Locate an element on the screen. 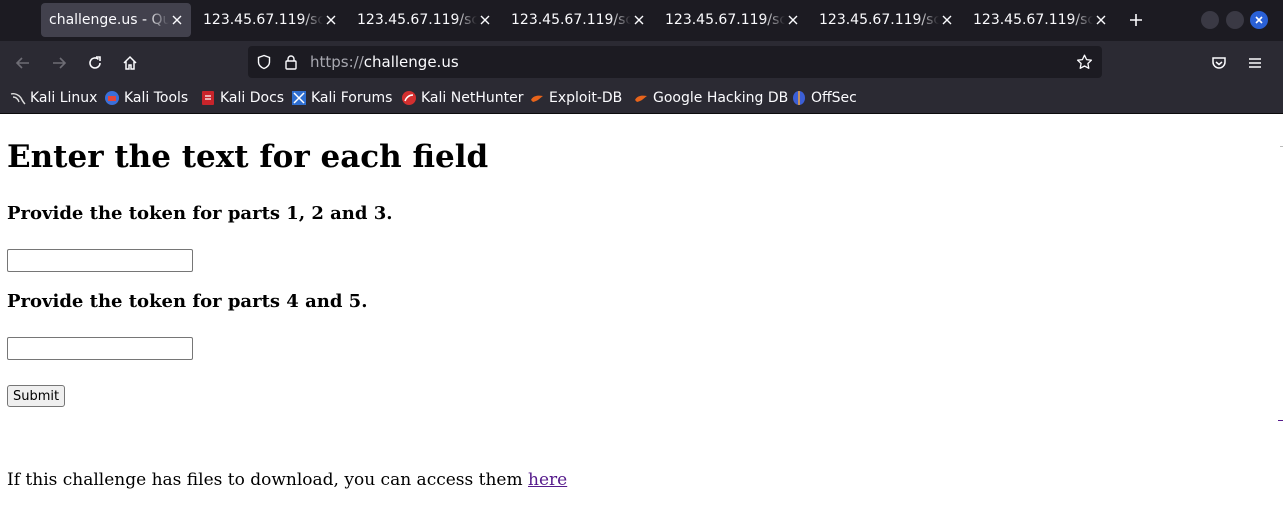 The image size is (1283, 512). reload-button is located at coordinates (95, 63).